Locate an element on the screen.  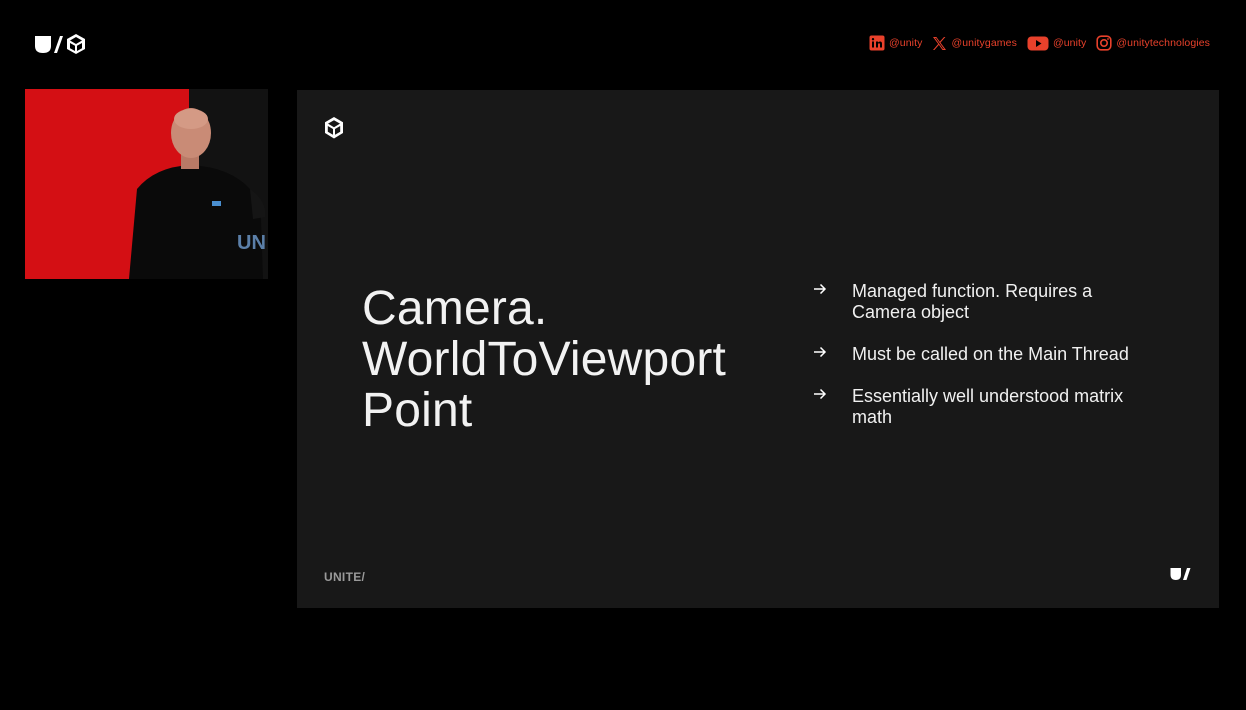
slide-title-line: Point is located at coordinates (417, 410).